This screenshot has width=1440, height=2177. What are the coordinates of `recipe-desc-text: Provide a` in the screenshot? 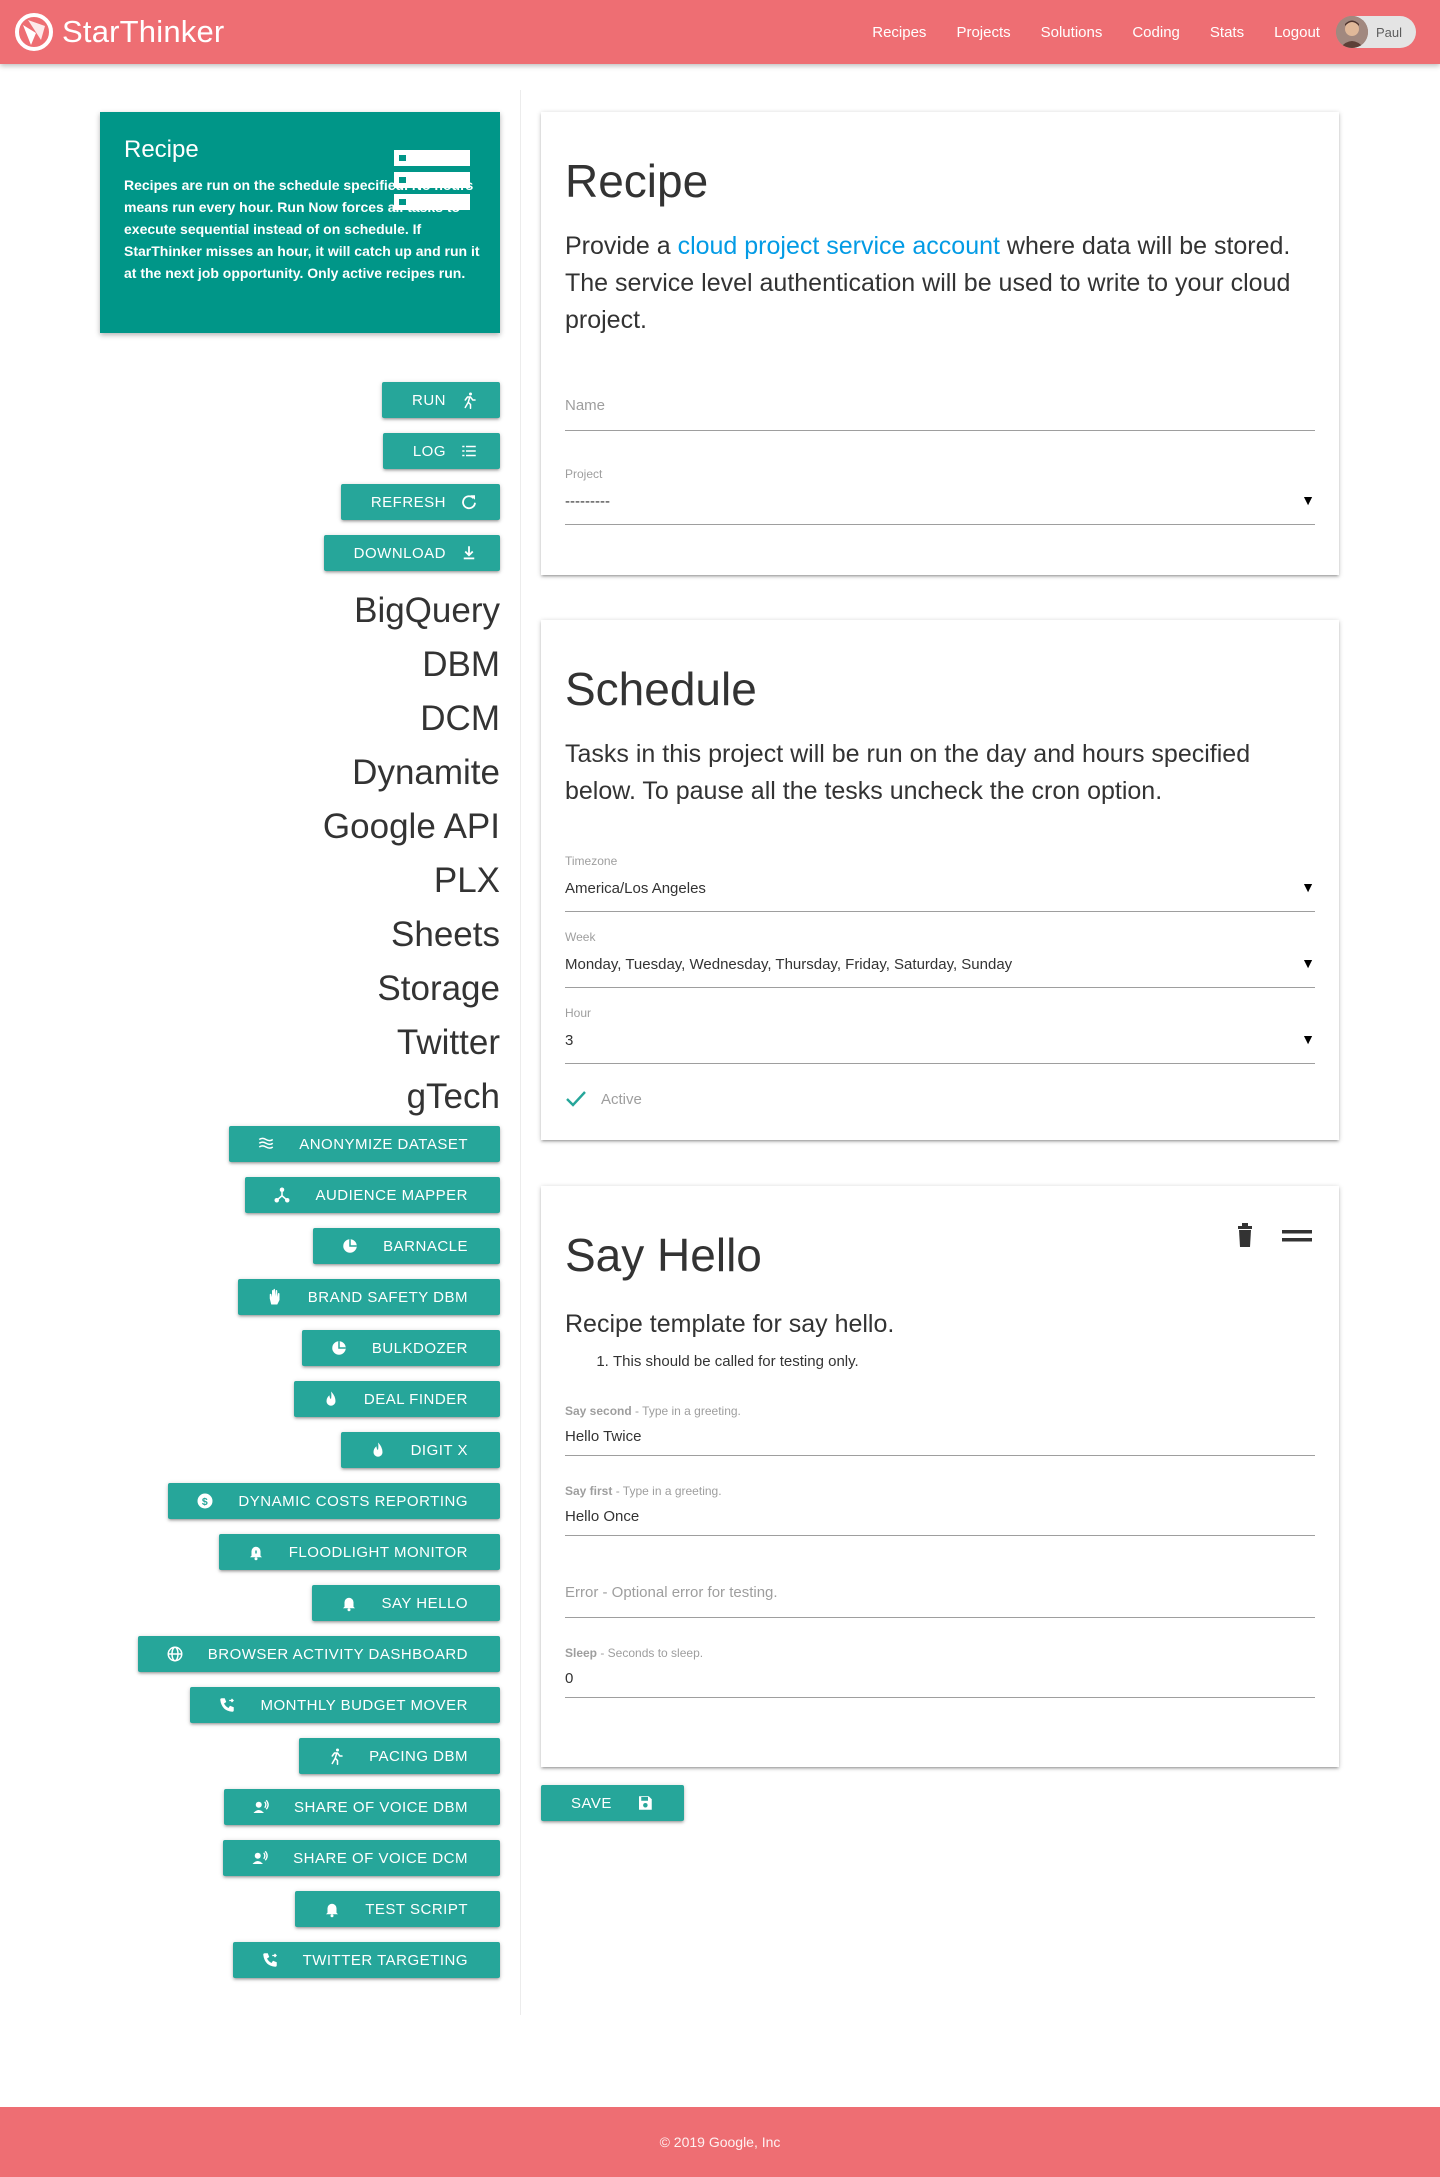 It's located at (621, 246).